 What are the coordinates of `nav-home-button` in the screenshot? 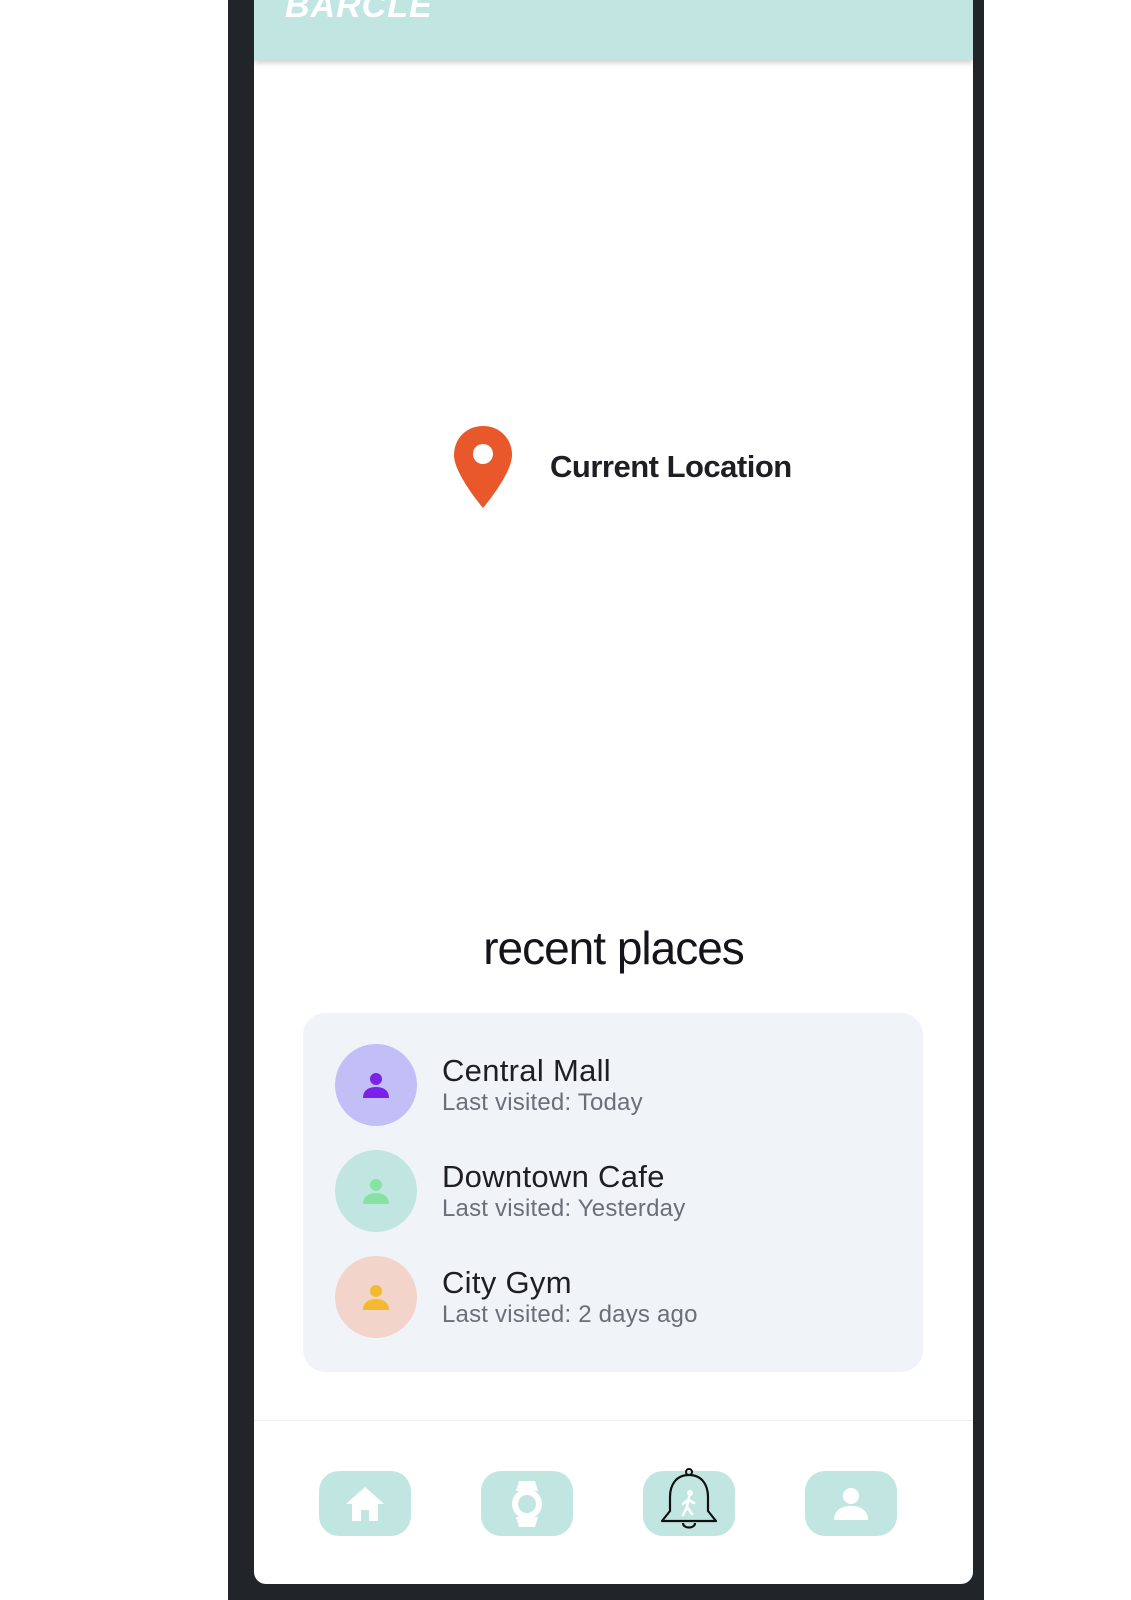 It's located at (365, 1503).